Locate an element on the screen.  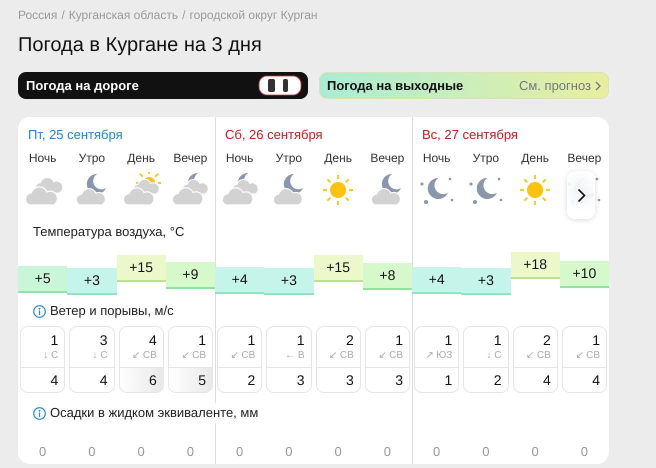
wind-direction: ↗ ЮЗ is located at coordinates (438, 355).